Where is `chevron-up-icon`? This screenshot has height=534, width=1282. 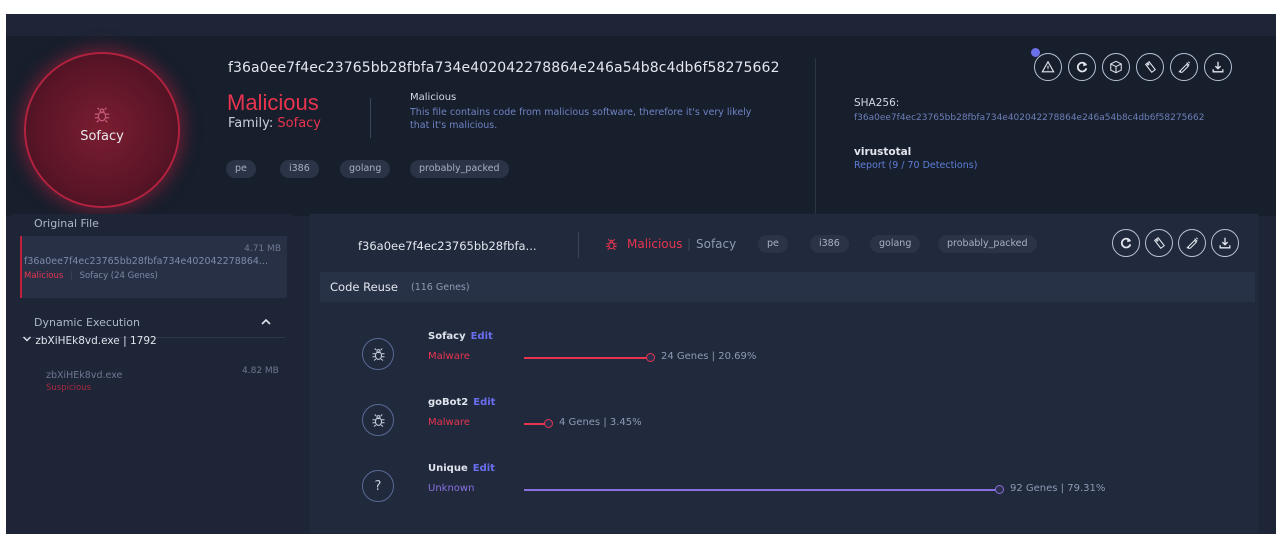
chevron-up-icon is located at coordinates (266, 322).